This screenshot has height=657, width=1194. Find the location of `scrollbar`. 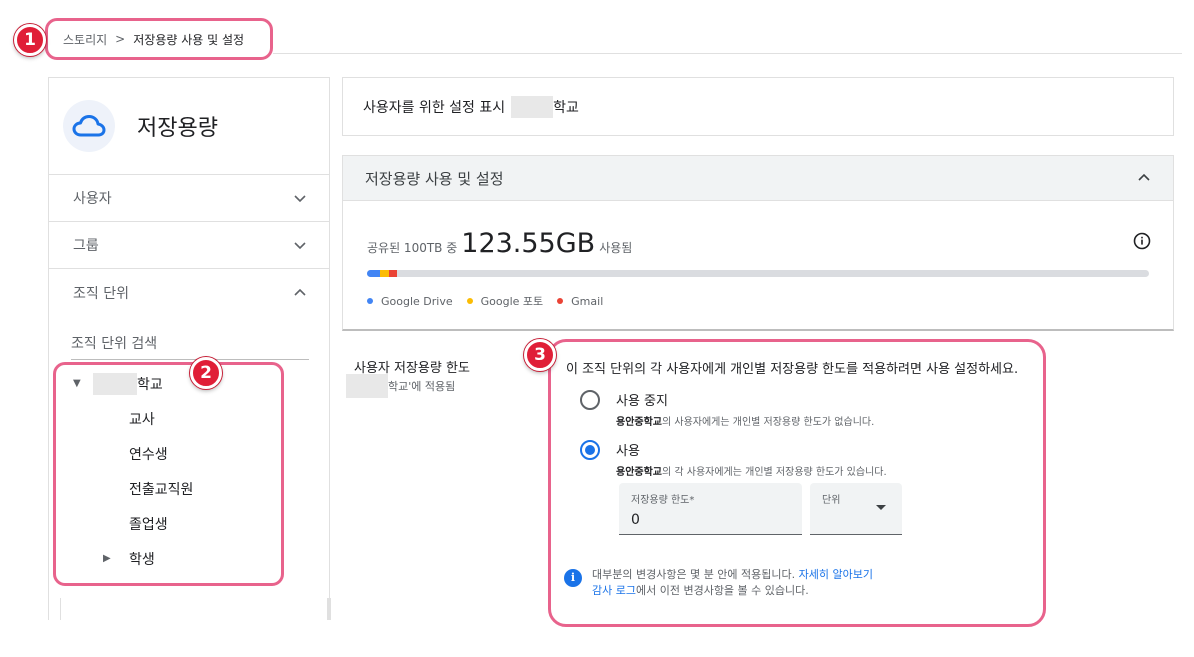

scrollbar is located at coordinates (329, 609).